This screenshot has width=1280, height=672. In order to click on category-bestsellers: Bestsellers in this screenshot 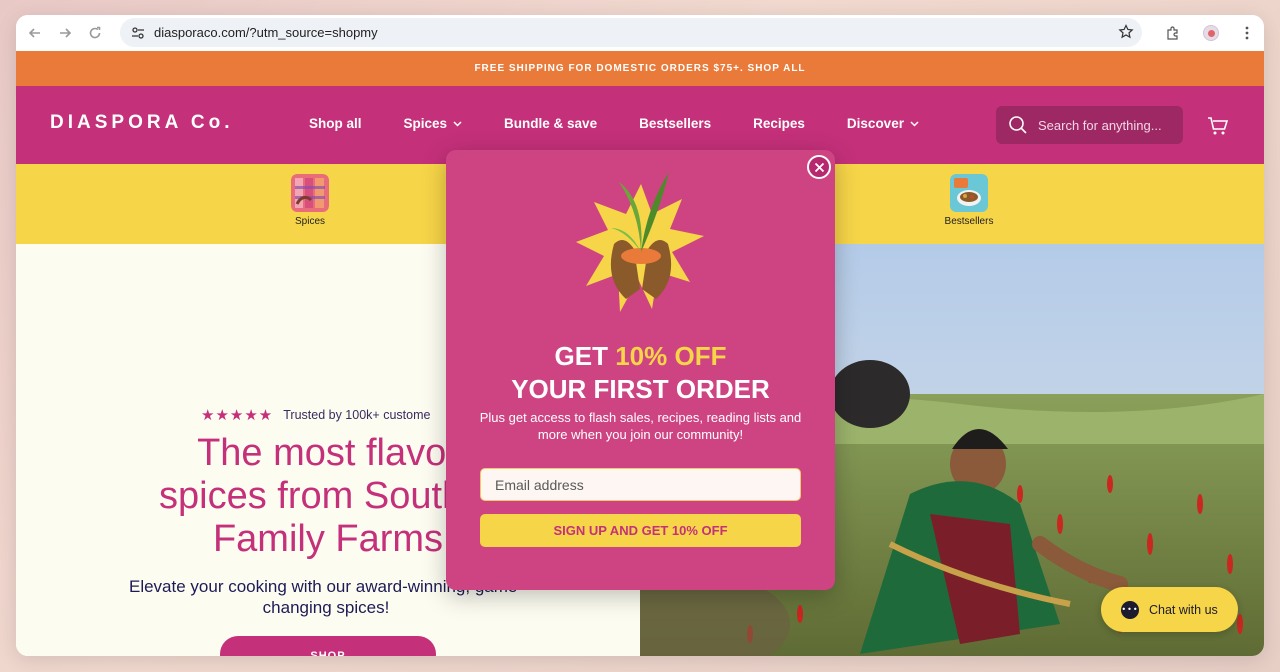, I will do `click(969, 200)`.